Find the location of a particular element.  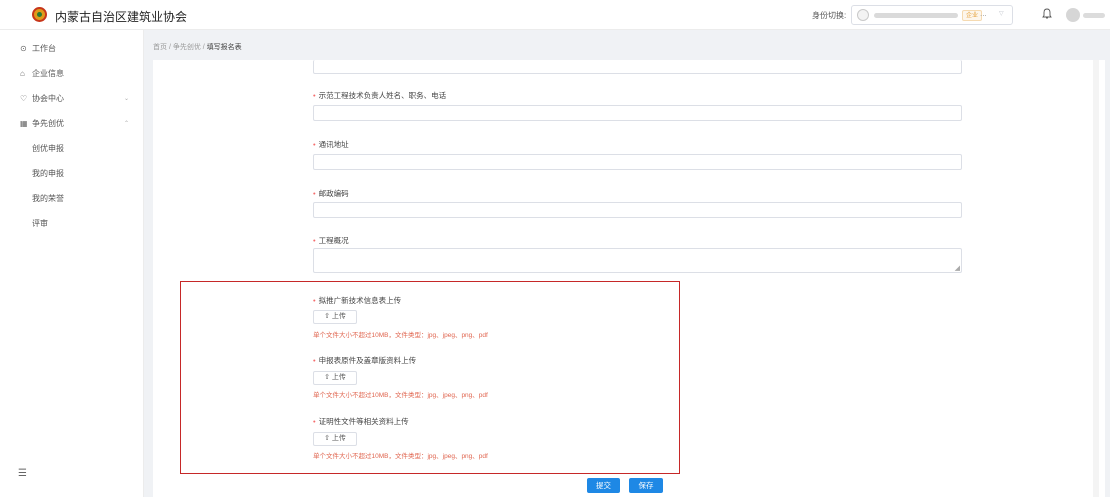

address-input is located at coordinates (637, 162).